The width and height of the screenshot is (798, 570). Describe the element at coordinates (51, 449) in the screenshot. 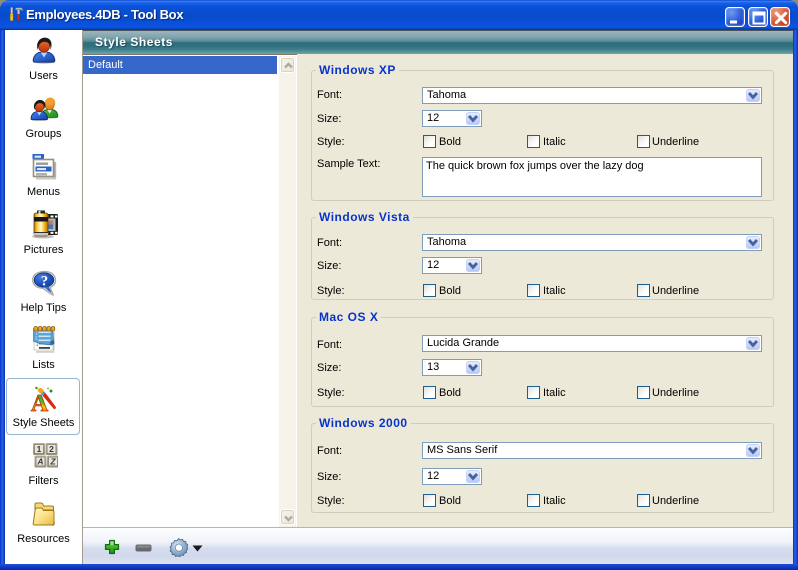

I see `svg-text: 2` at that location.